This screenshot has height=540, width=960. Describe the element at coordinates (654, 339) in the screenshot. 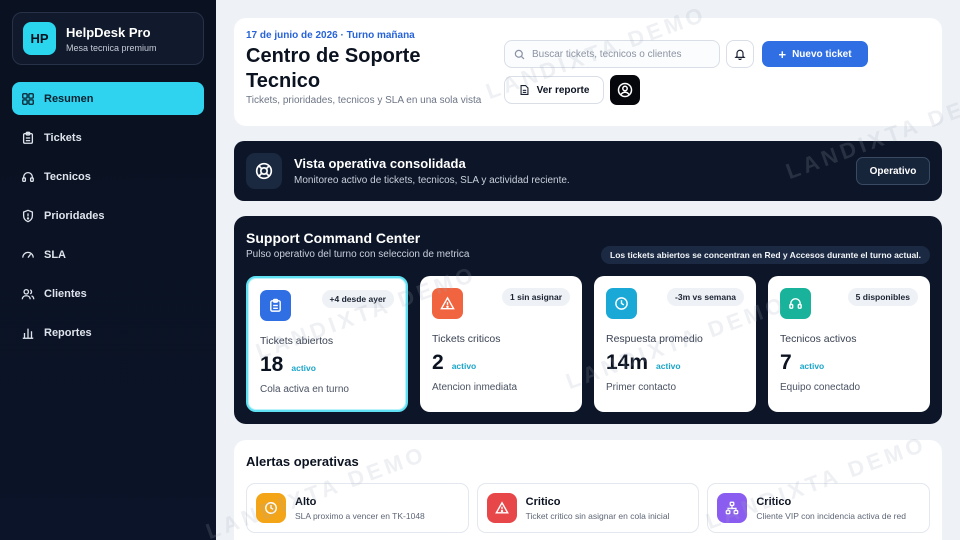

I see `metric-label: Respuesta promedio` at that location.